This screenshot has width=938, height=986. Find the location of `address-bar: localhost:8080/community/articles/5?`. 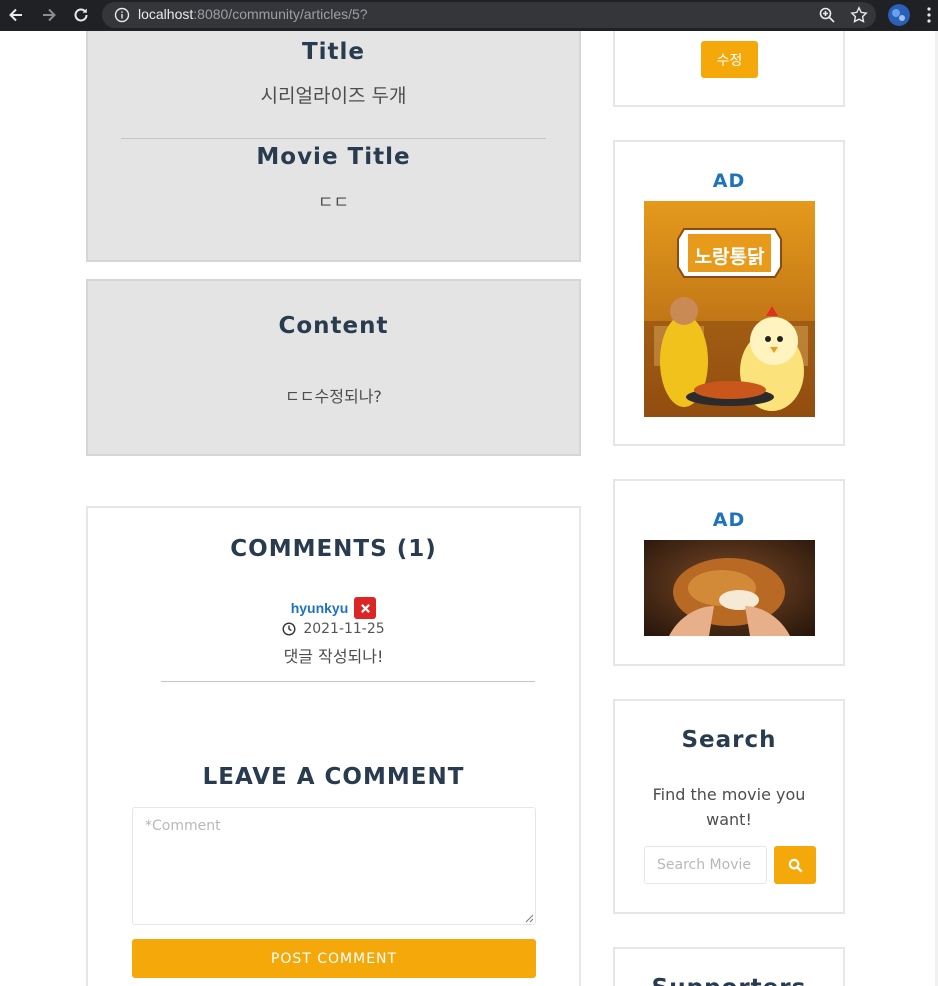

address-bar: localhost:8080/community/articles/5? is located at coordinates (489, 15).